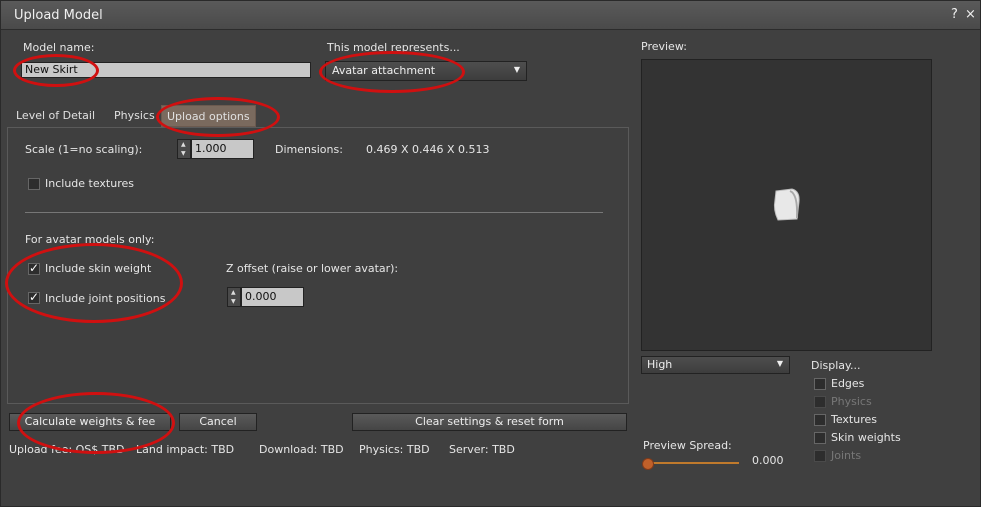 The width and height of the screenshot is (981, 507). What do you see at coordinates (820, 384) in the screenshot?
I see `edges-checkbox` at bounding box center [820, 384].